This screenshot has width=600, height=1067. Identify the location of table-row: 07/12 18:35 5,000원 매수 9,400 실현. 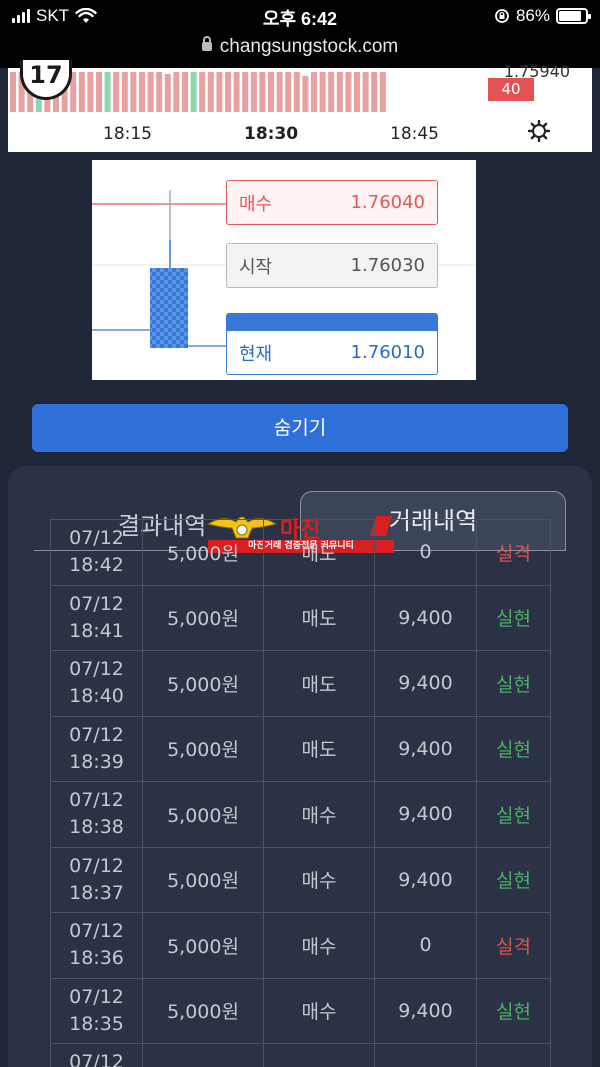
(300, 1010).